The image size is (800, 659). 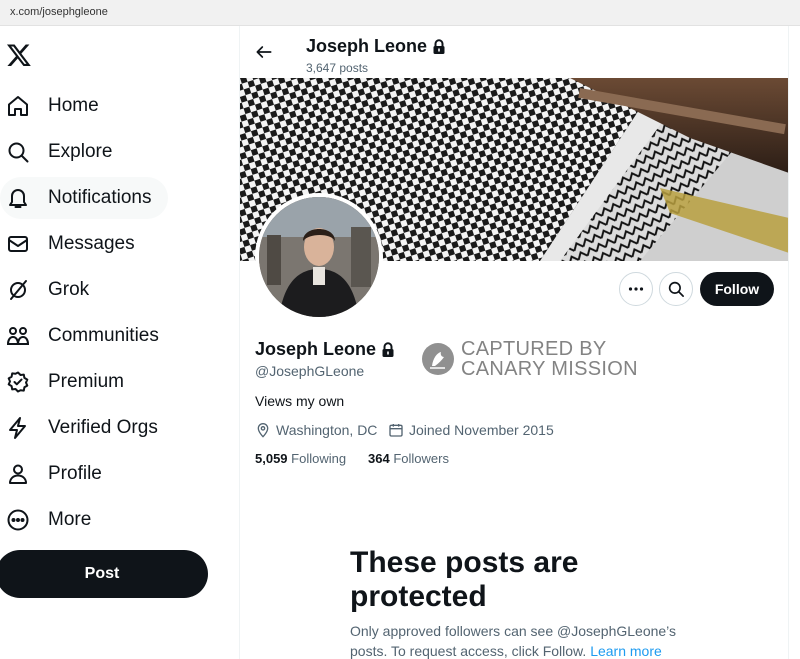 What do you see at coordinates (327, 430) in the screenshot?
I see `location-text: Washington, DC` at bounding box center [327, 430].